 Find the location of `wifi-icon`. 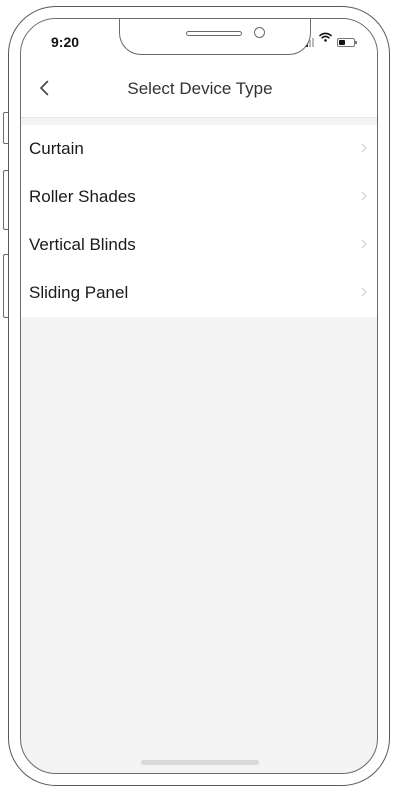

wifi-icon is located at coordinates (325, 38).